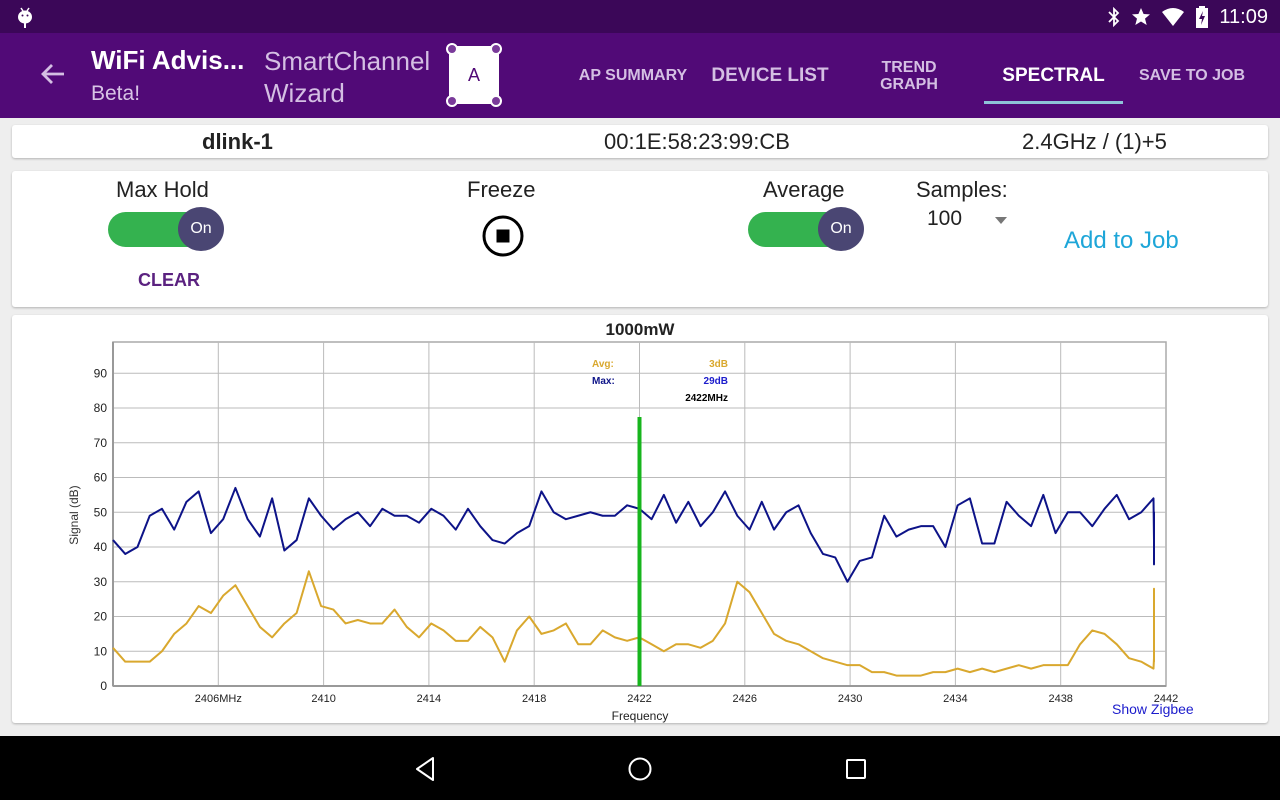  What do you see at coordinates (603, 381) in the screenshot?
I see `cursor-max-label: Max:` at bounding box center [603, 381].